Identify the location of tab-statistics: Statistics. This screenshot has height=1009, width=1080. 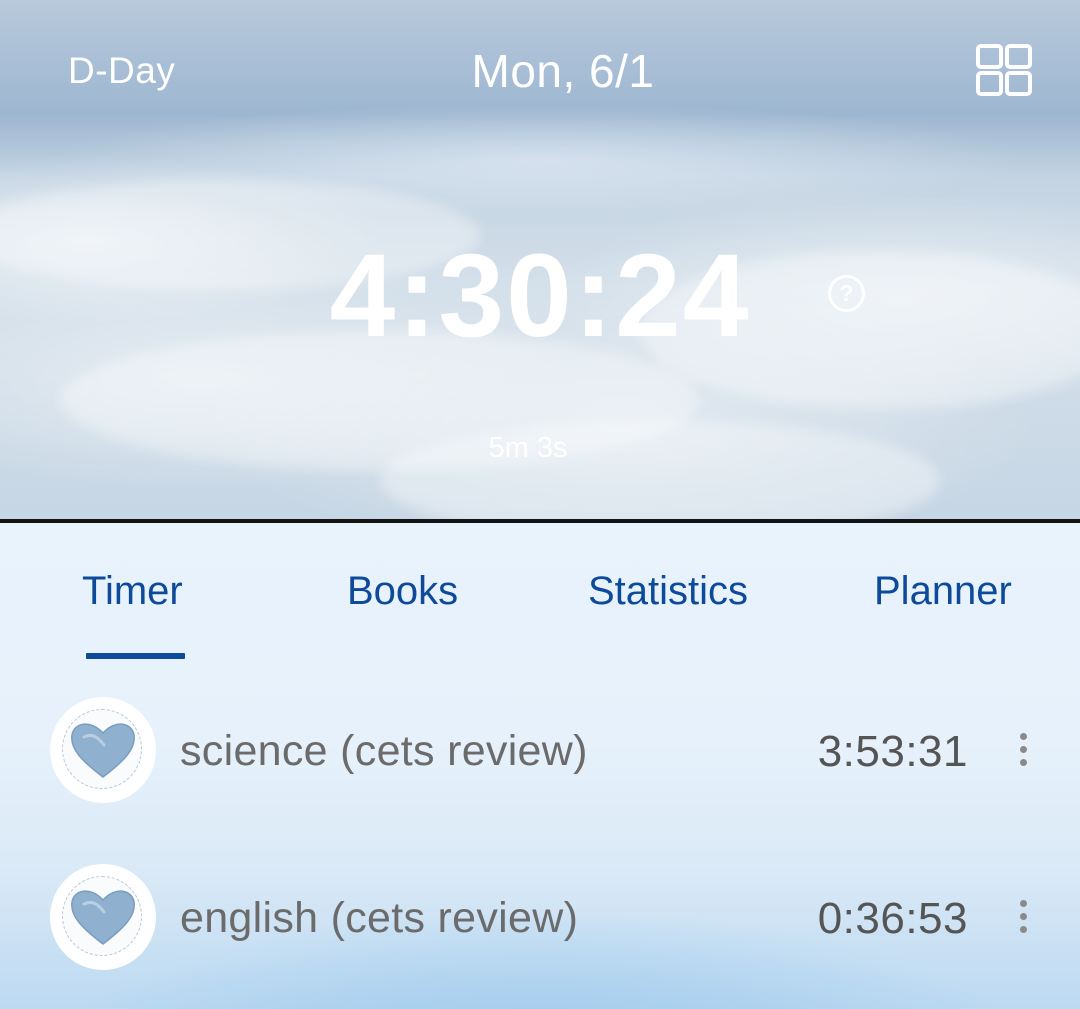
(668, 591).